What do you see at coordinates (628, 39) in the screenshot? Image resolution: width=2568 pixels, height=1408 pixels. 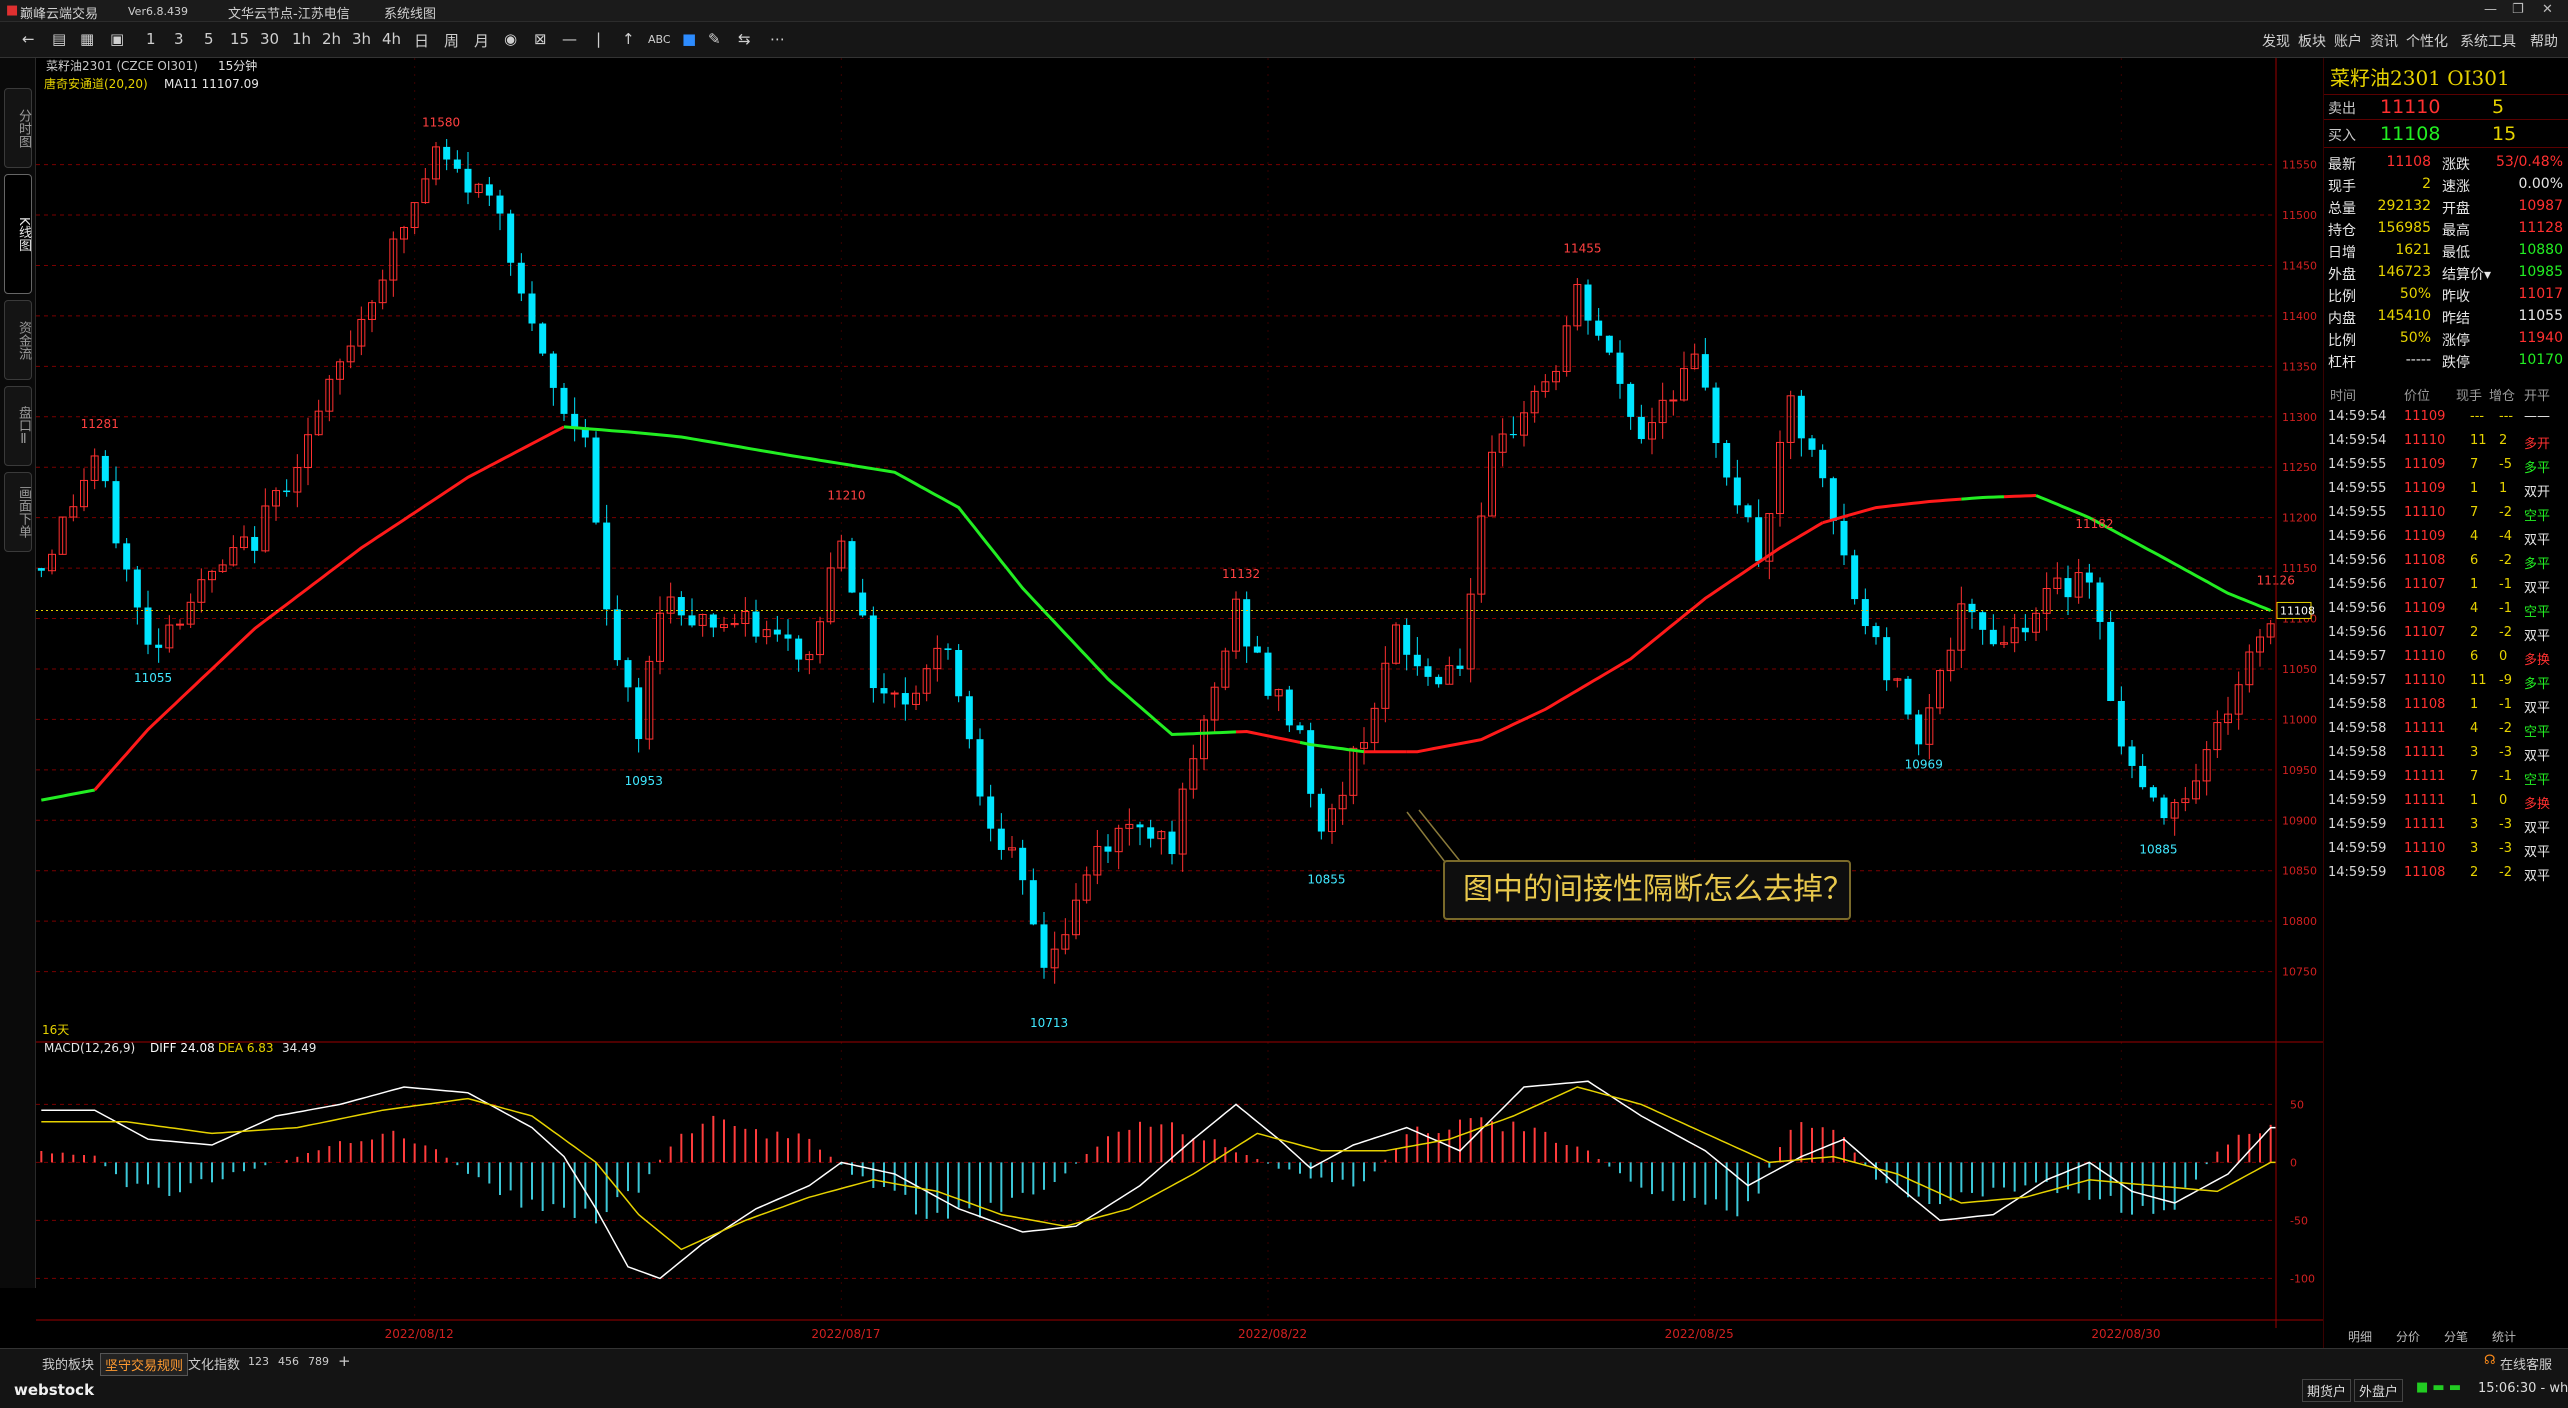 I see `up-arrow-icon: ↑` at bounding box center [628, 39].